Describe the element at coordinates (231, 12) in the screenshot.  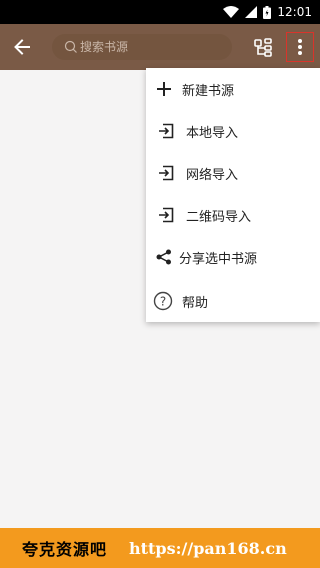
I see `wifi-icon` at that location.